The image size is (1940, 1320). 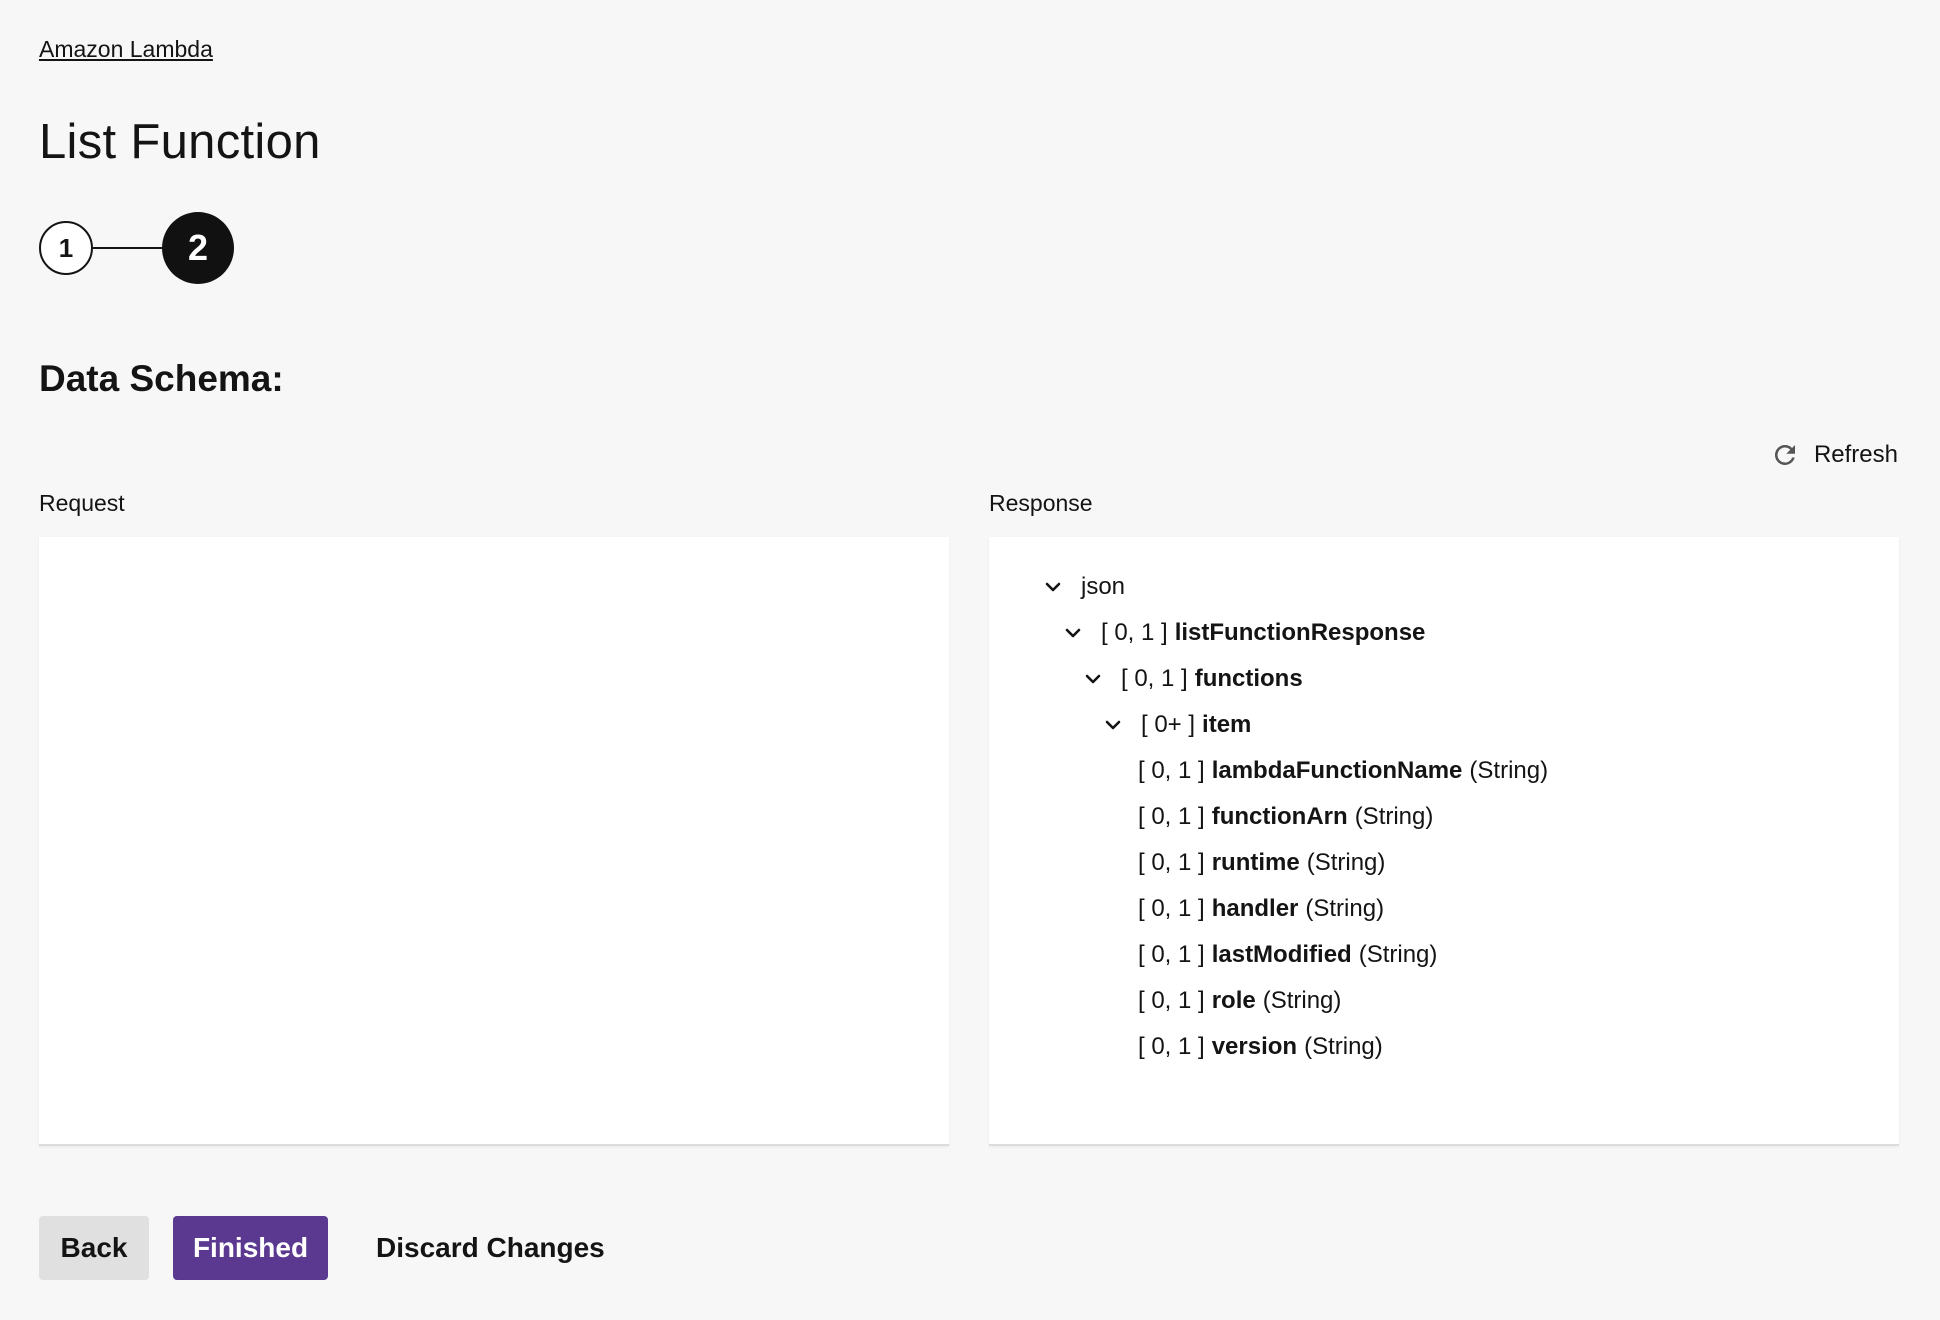 I want to click on tree-row-functions: [ 0, 1 ] functions, so click(x=1192, y=679).